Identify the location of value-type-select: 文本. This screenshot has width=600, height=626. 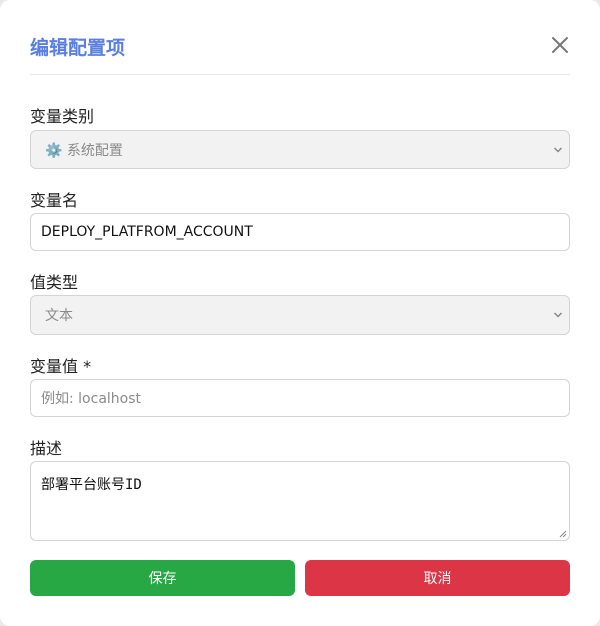
(300, 315).